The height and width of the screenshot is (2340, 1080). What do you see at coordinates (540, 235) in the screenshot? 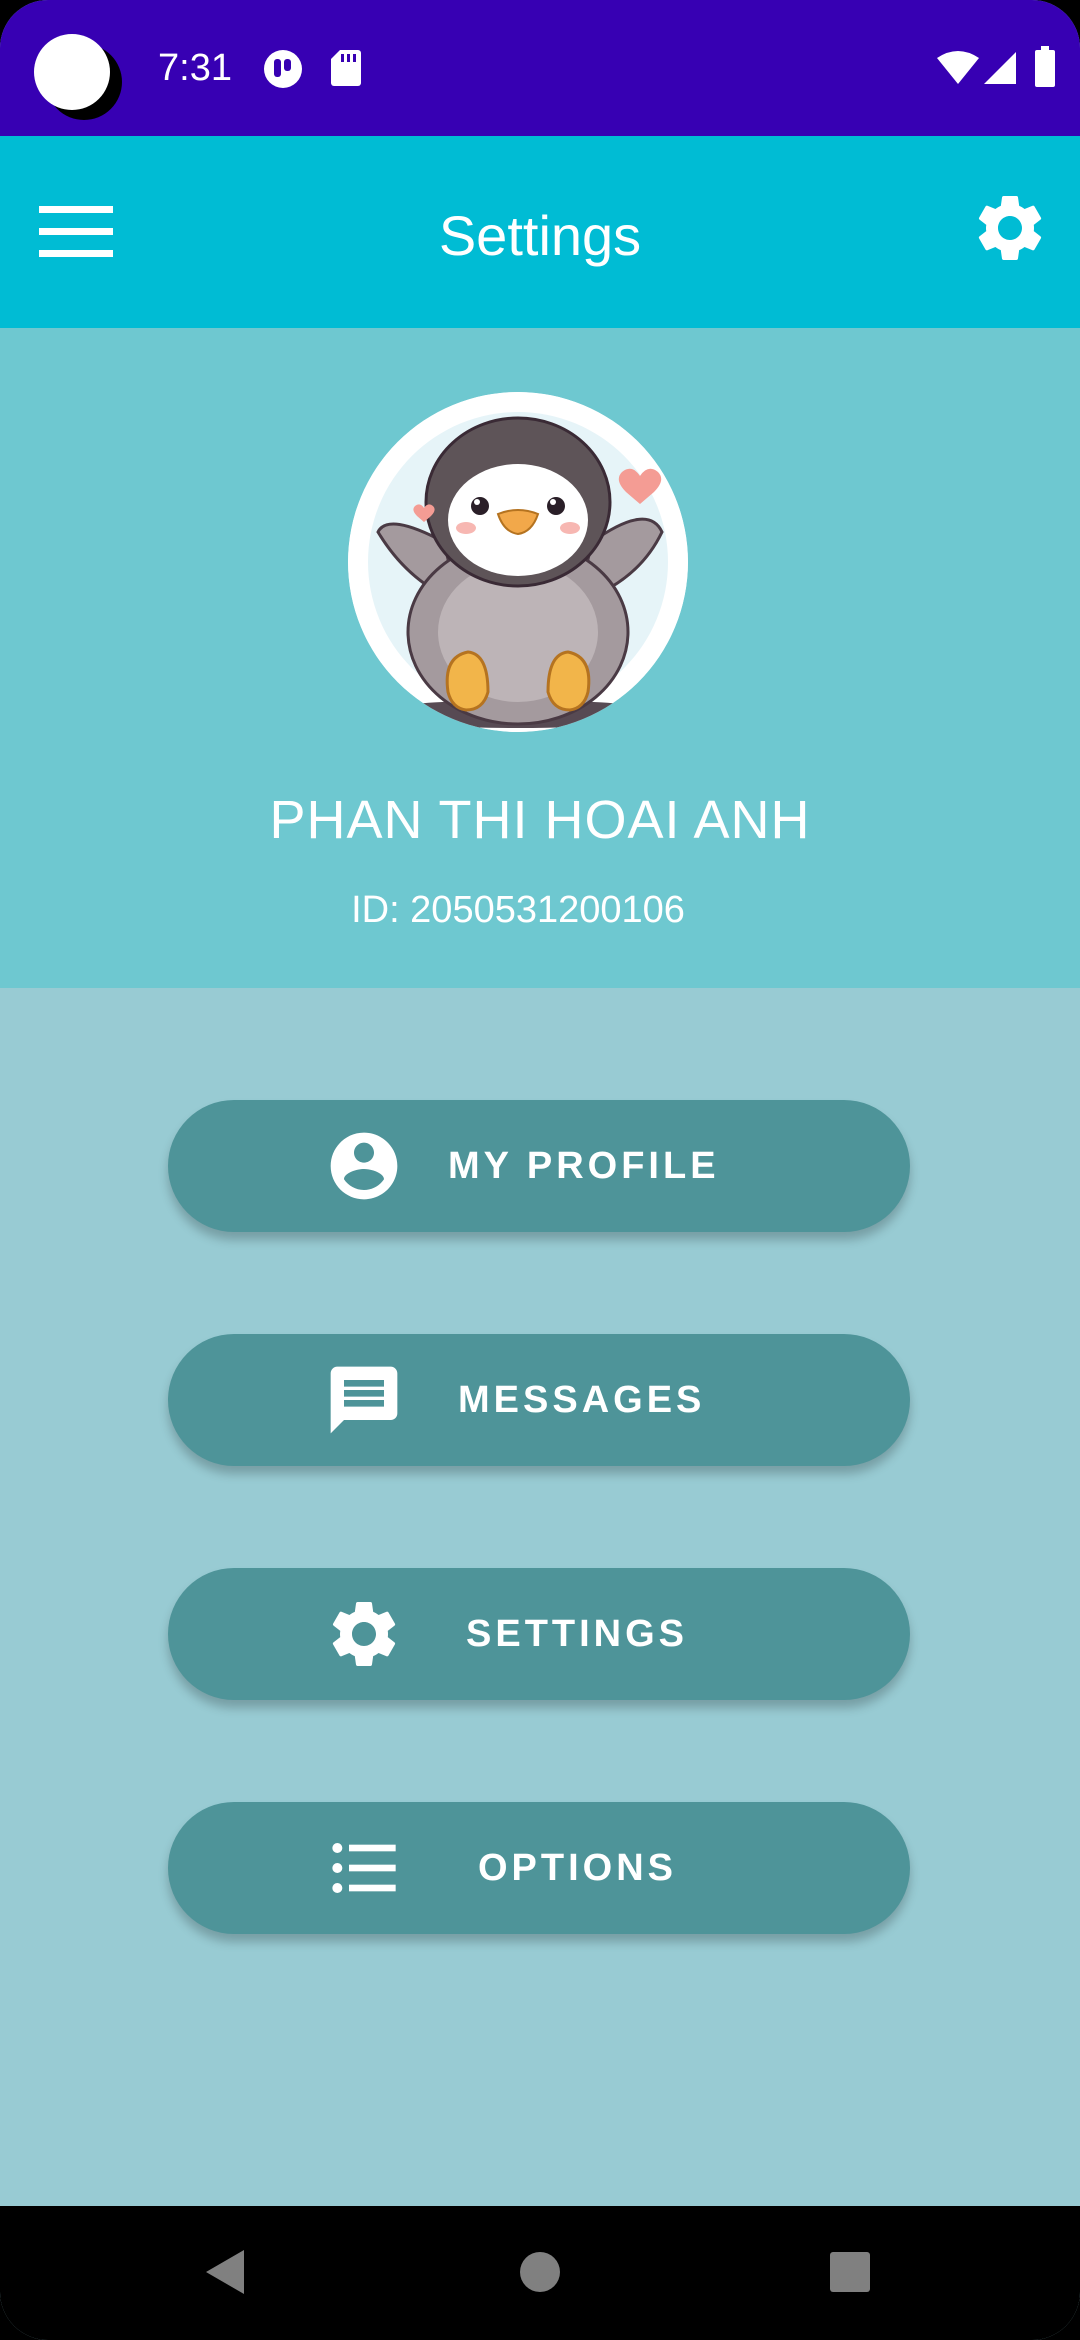
I see `page-title: Settings` at bounding box center [540, 235].